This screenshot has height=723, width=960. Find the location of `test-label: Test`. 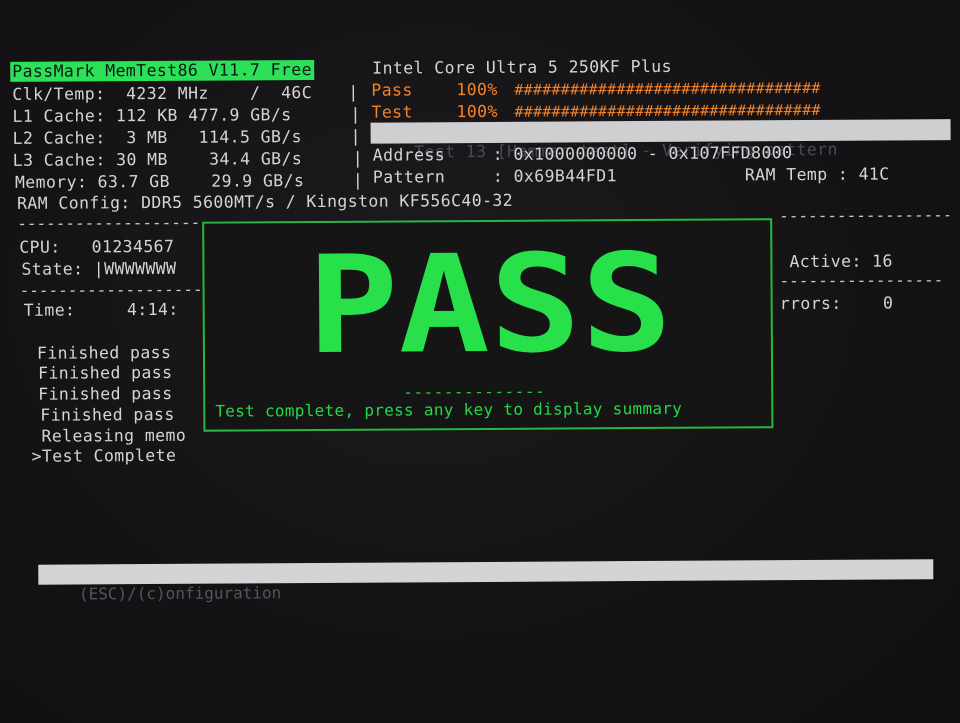

test-label: Test is located at coordinates (392, 112).